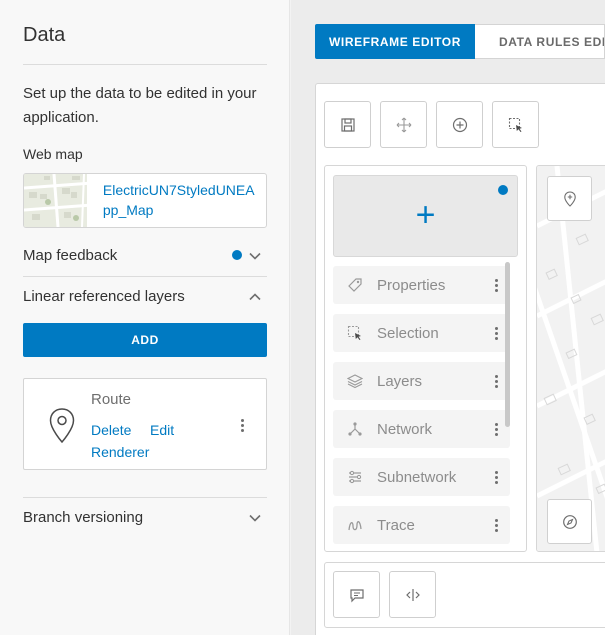 The height and width of the screenshot is (635, 605). Describe the element at coordinates (111, 430) in the screenshot. I see `delete-link: Delete` at that location.